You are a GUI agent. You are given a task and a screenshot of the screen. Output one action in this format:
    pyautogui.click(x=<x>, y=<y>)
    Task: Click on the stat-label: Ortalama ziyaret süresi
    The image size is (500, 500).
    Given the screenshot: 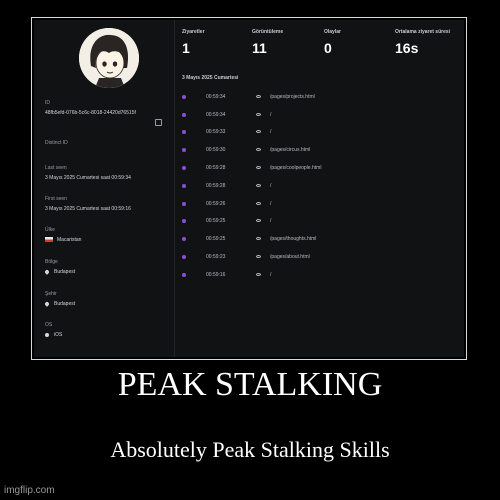 What is the action you would take?
    pyautogui.click(x=423, y=32)
    